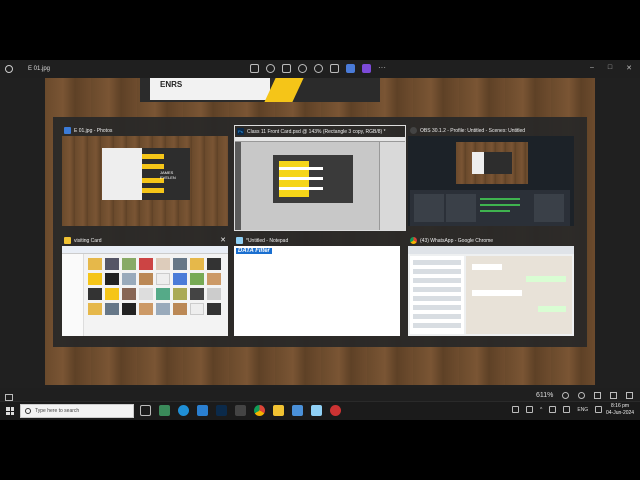 This screenshot has height=480, width=640. What do you see at coordinates (67, 240) in the screenshot?
I see `folder-icon` at bounding box center [67, 240].